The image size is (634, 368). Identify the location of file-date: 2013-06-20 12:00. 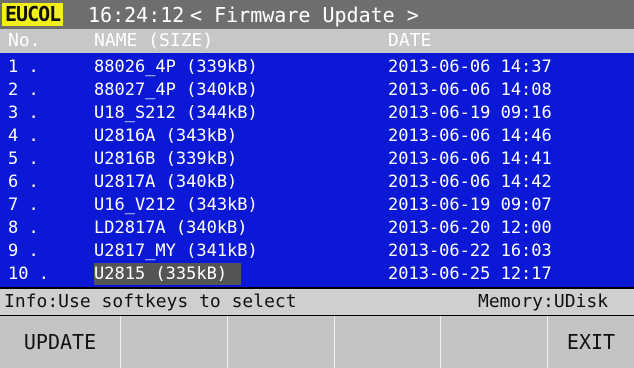
(470, 228).